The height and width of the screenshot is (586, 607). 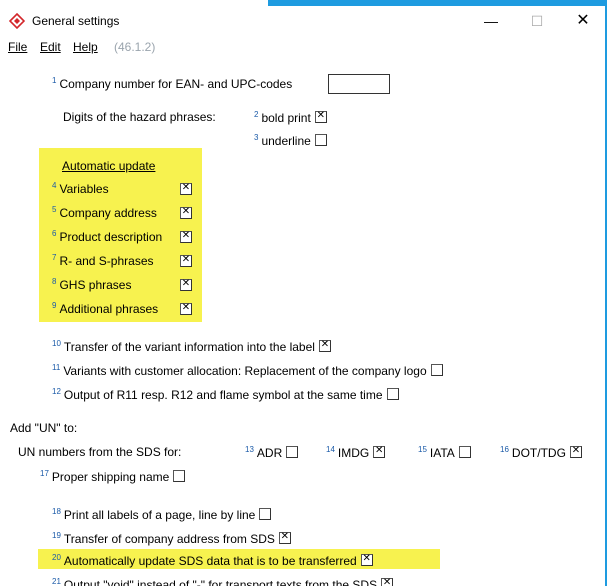 What do you see at coordinates (392, 394) in the screenshot?
I see `option-12-checkbox` at bounding box center [392, 394].